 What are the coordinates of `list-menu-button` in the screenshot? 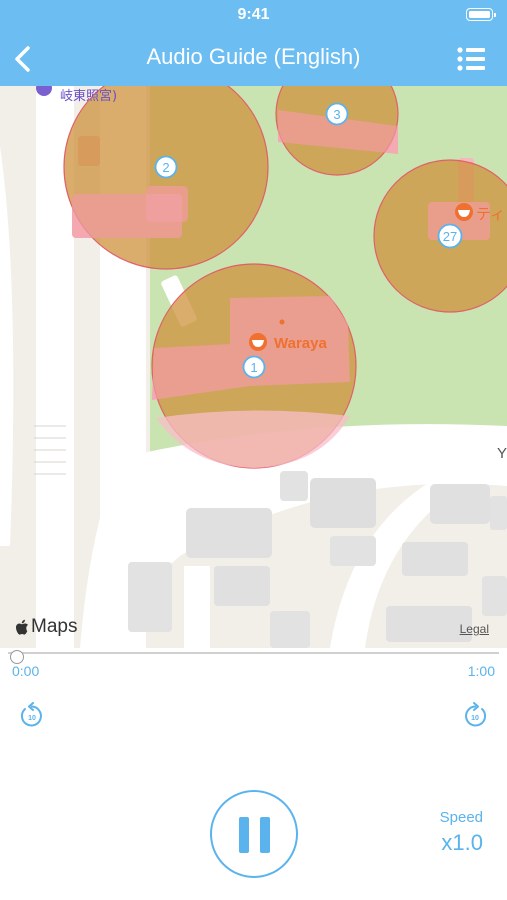 It's located at (471, 59).